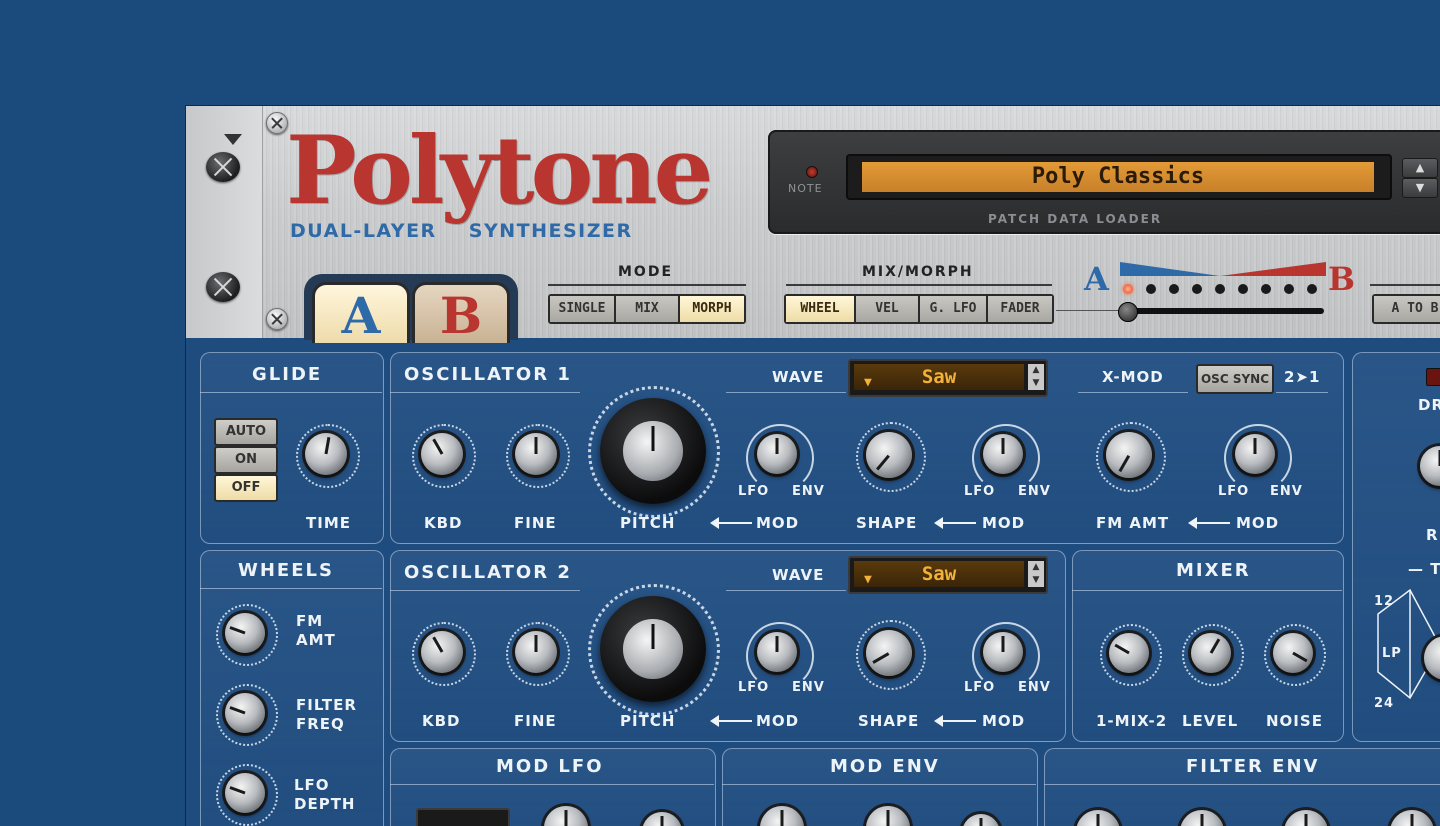 This screenshot has height=826, width=1440. What do you see at coordinates (1003, 652) in the screenshot?
I see `osc2-shape-mod-knob` at bounding box center [1003, 652].